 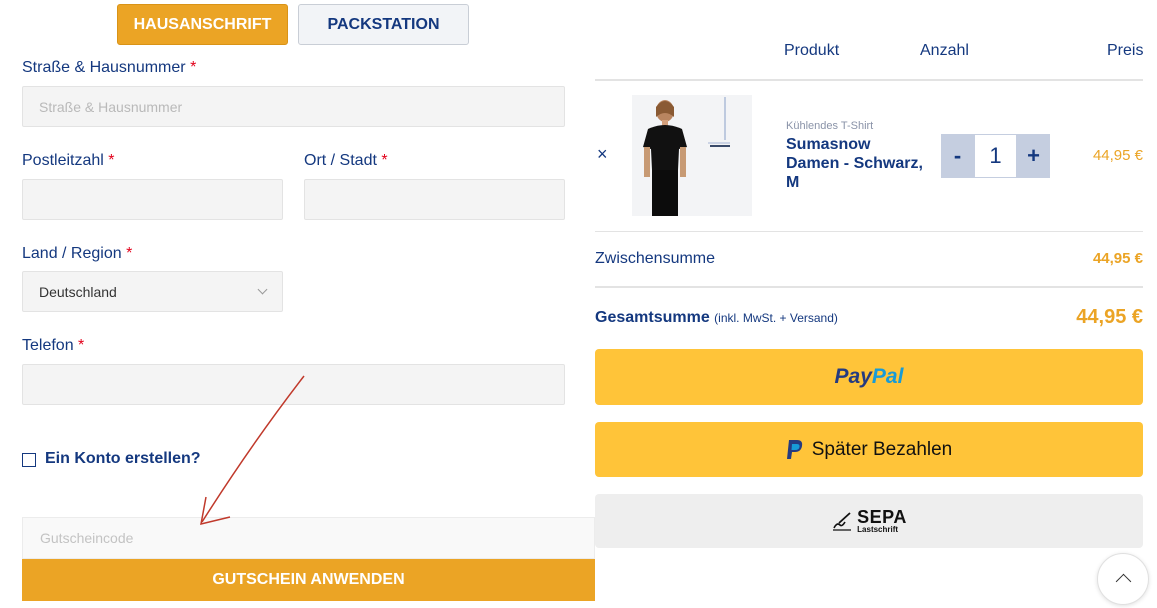 I want to click on tab-packstation: PACKSTATION, so click(x=383, y=24).